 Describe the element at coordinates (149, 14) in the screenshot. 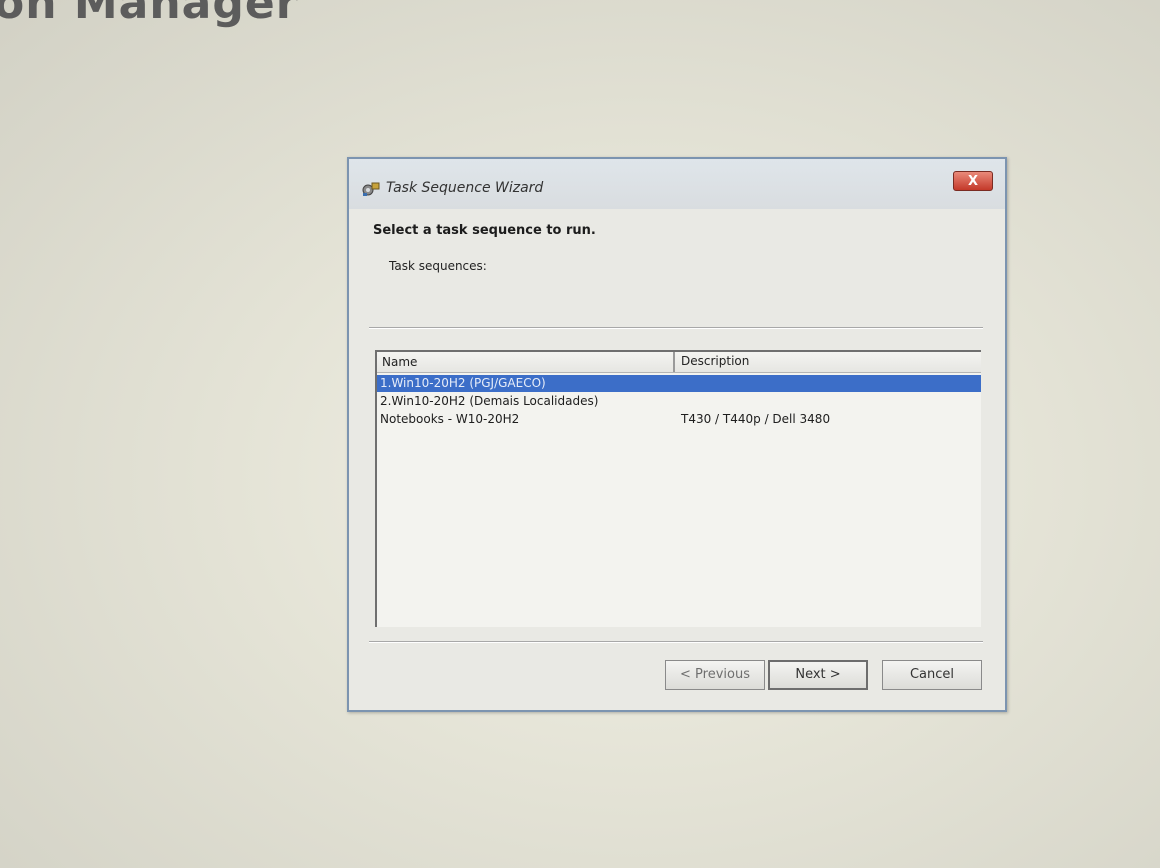

I see `background-window-title: on Manager` at that location.